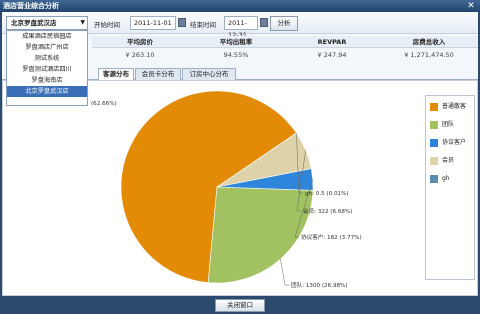 This screenshot has width=480, height=314. Describe the element at coordinates (47, 91) in the screenshot. I see `hotel-option-selected: 北京罗盘武汉店` at that location.